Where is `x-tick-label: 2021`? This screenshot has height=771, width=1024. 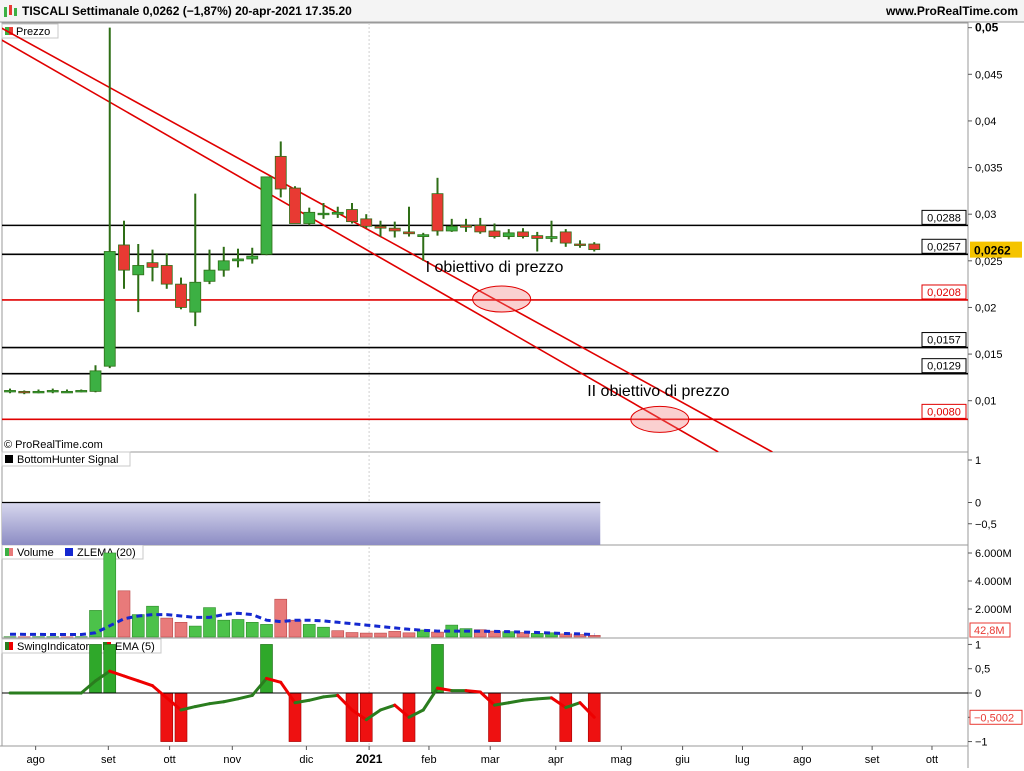 x-tick-label: 2021 is located at coordinates (369, 759).